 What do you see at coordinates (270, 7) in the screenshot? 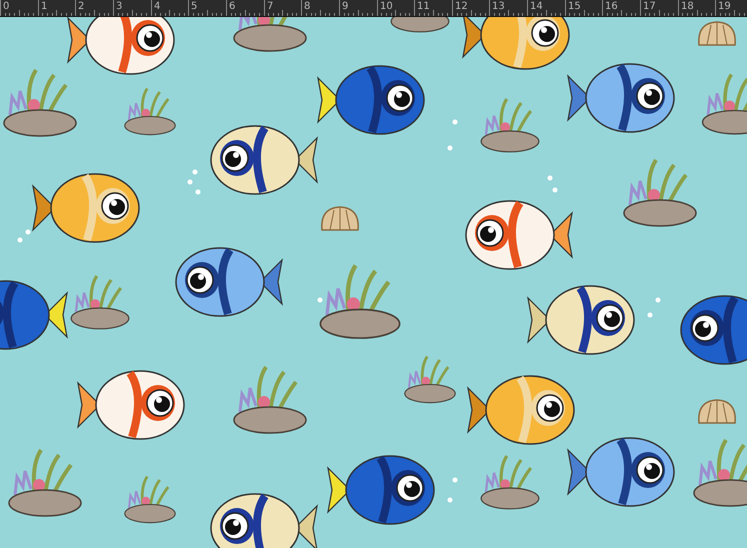
I see `ruler-label: 7` at bounding box center [270, 7].